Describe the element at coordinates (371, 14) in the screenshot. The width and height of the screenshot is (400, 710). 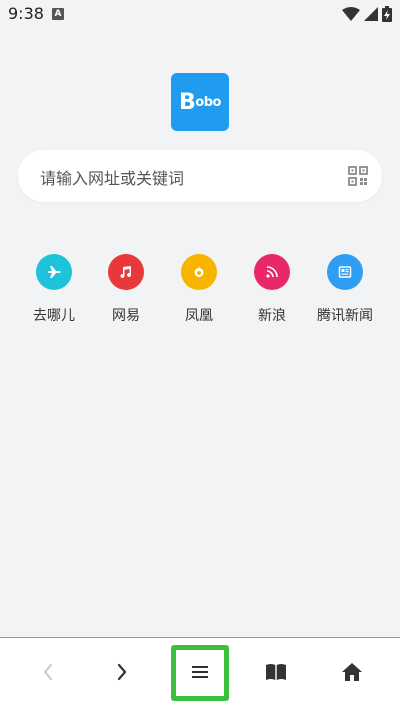
I see `signal-icon` at that location.